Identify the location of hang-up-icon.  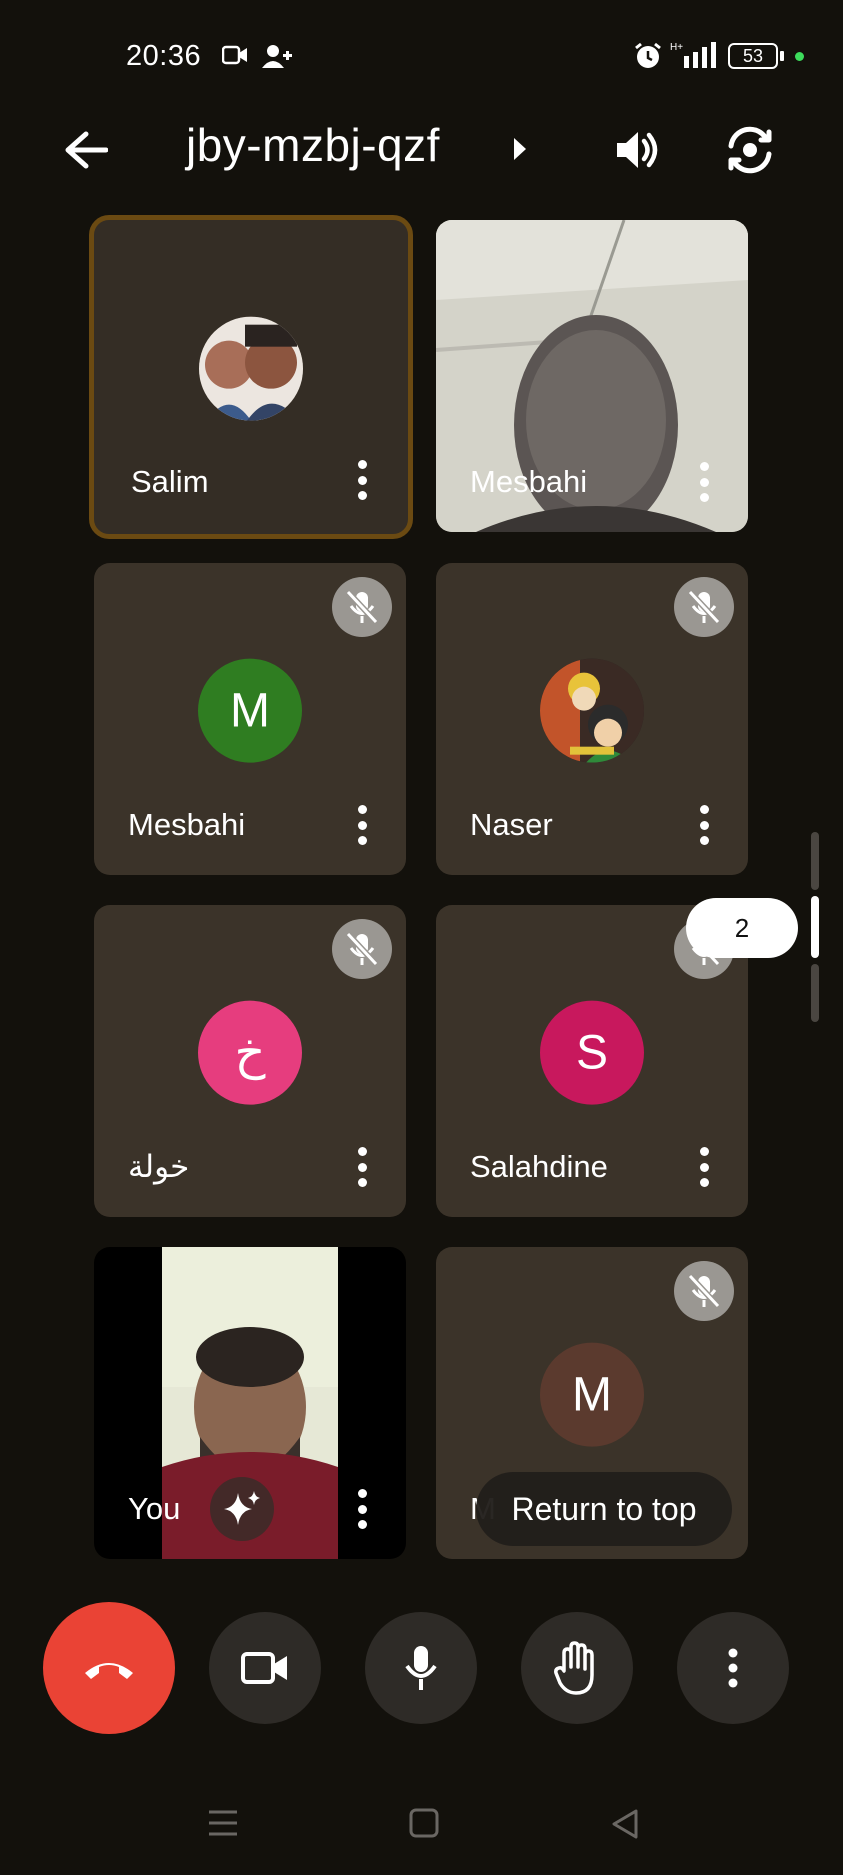
(109, 1671).